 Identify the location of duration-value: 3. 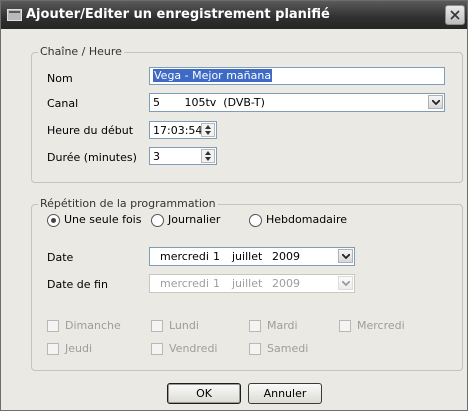
(156, 156).